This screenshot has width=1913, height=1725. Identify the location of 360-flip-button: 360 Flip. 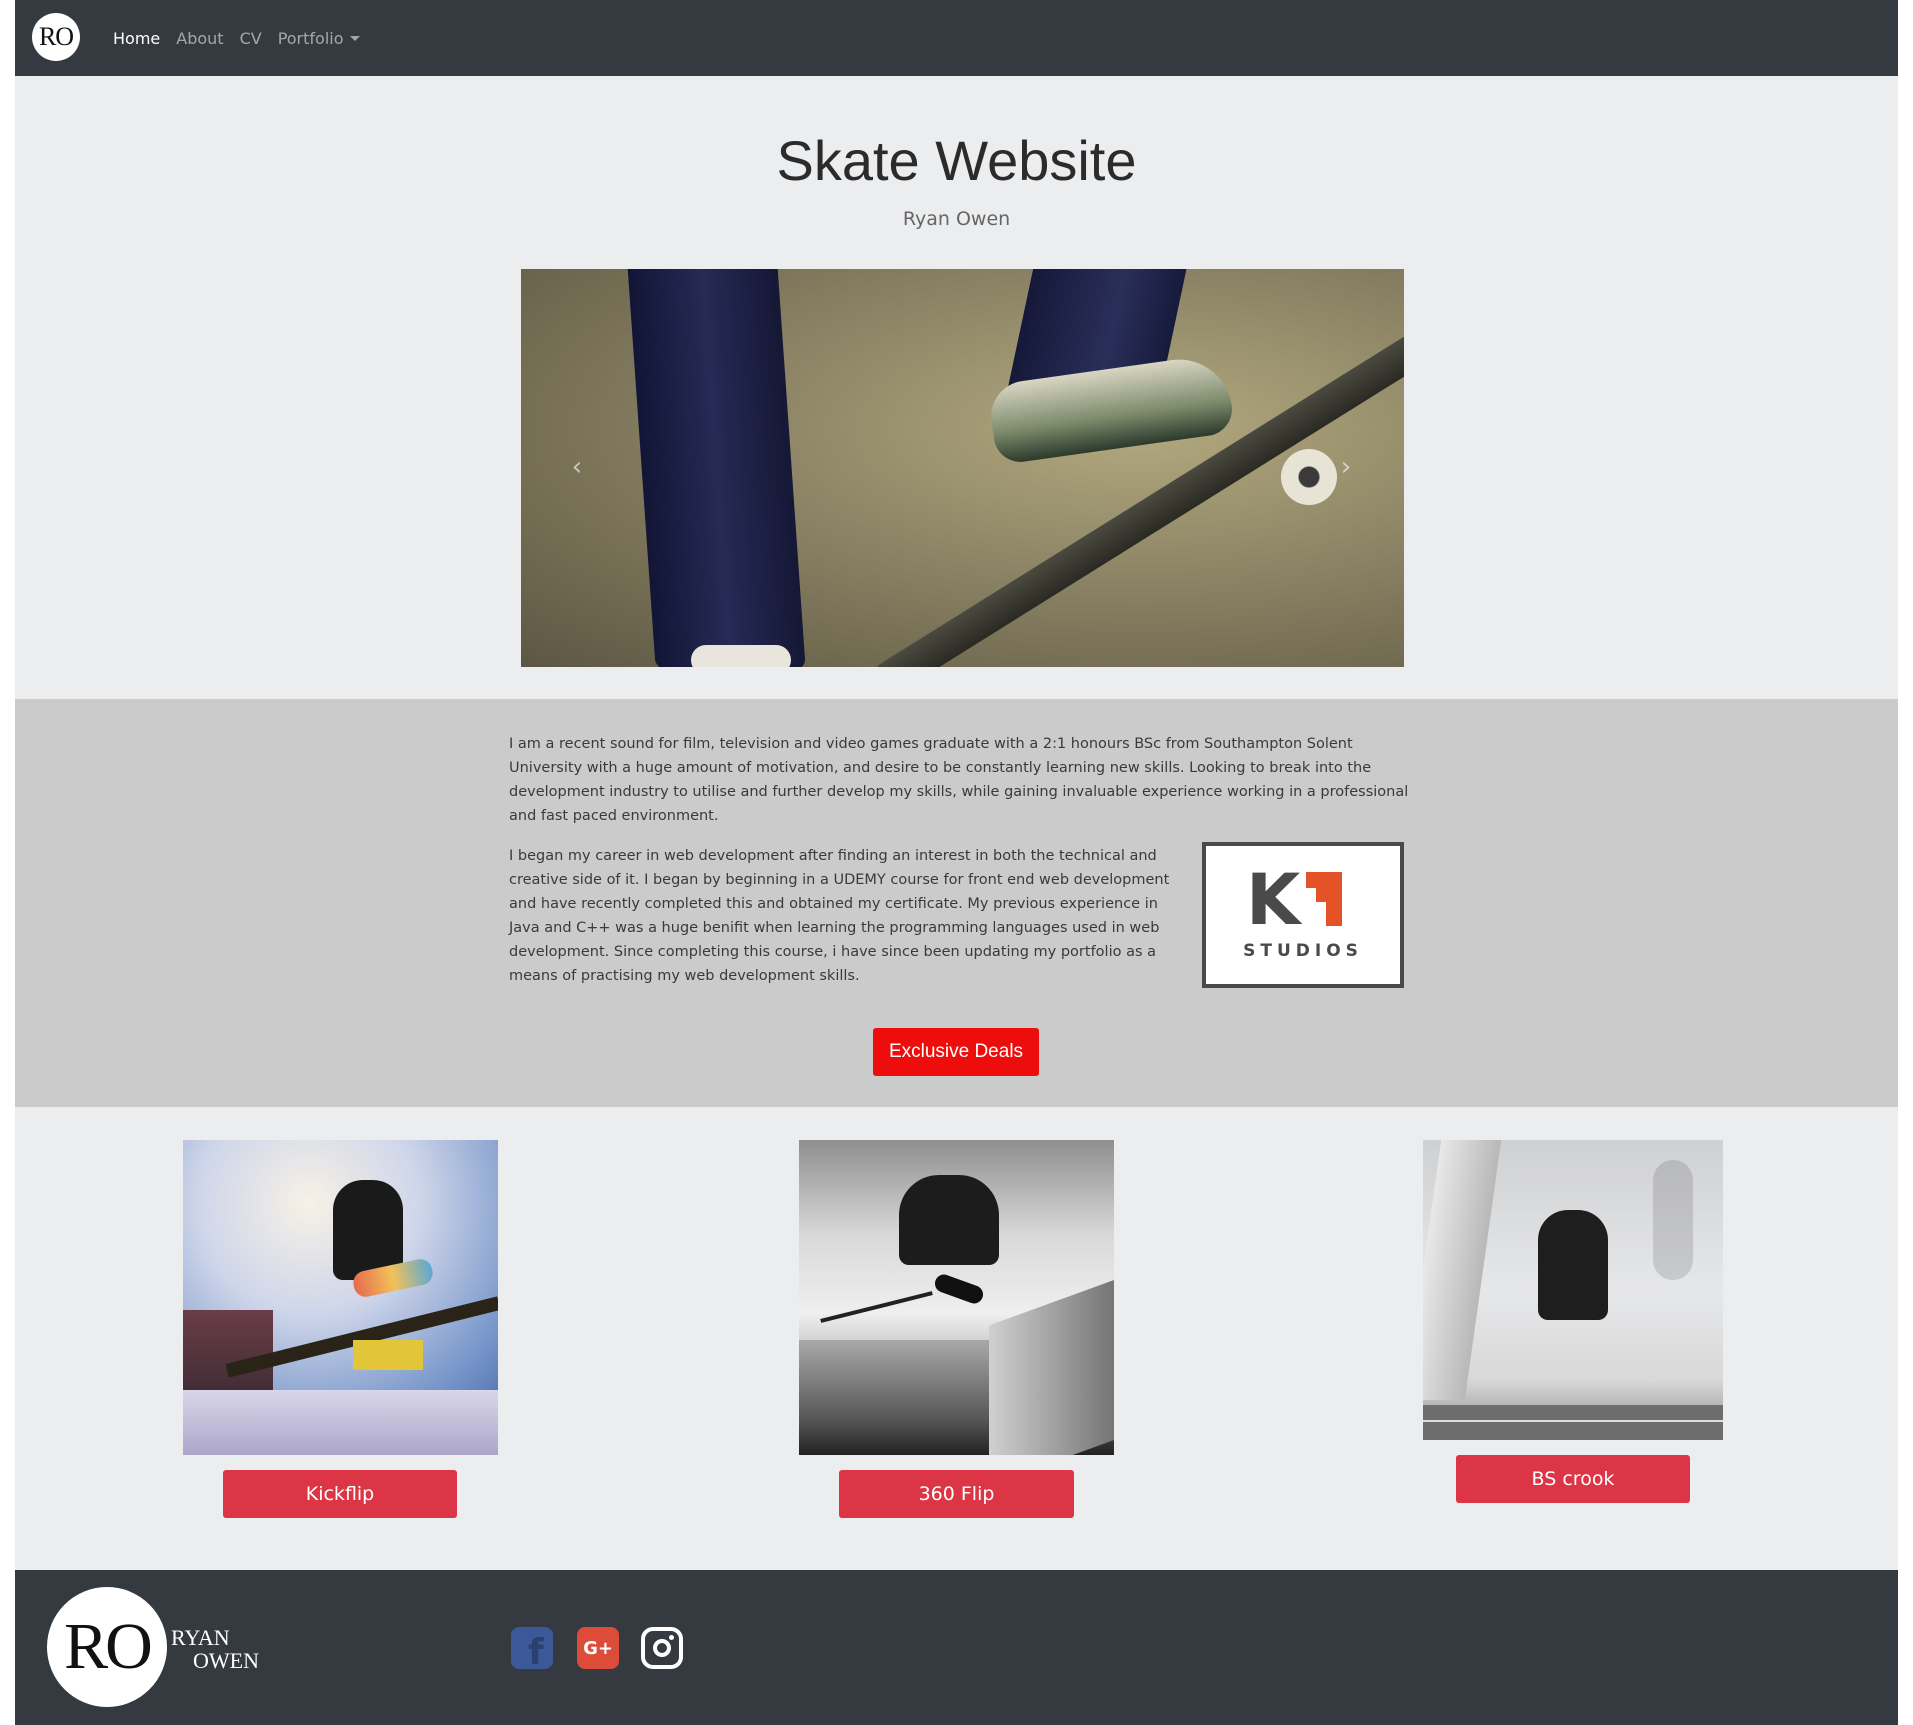
(956, 1494).